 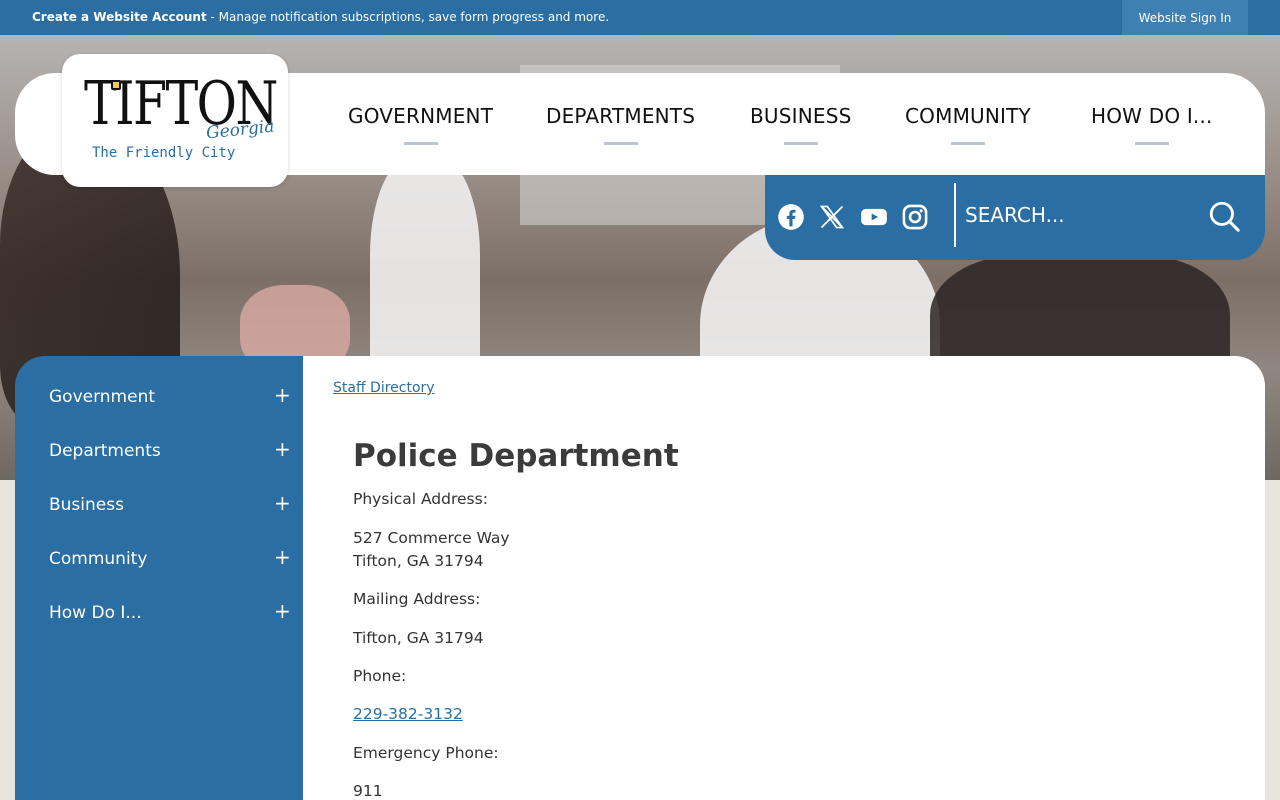 What do you see at coordinates (1075, 215) in the screenshot?
I see `search-input` at bounding box center [1075, 215].